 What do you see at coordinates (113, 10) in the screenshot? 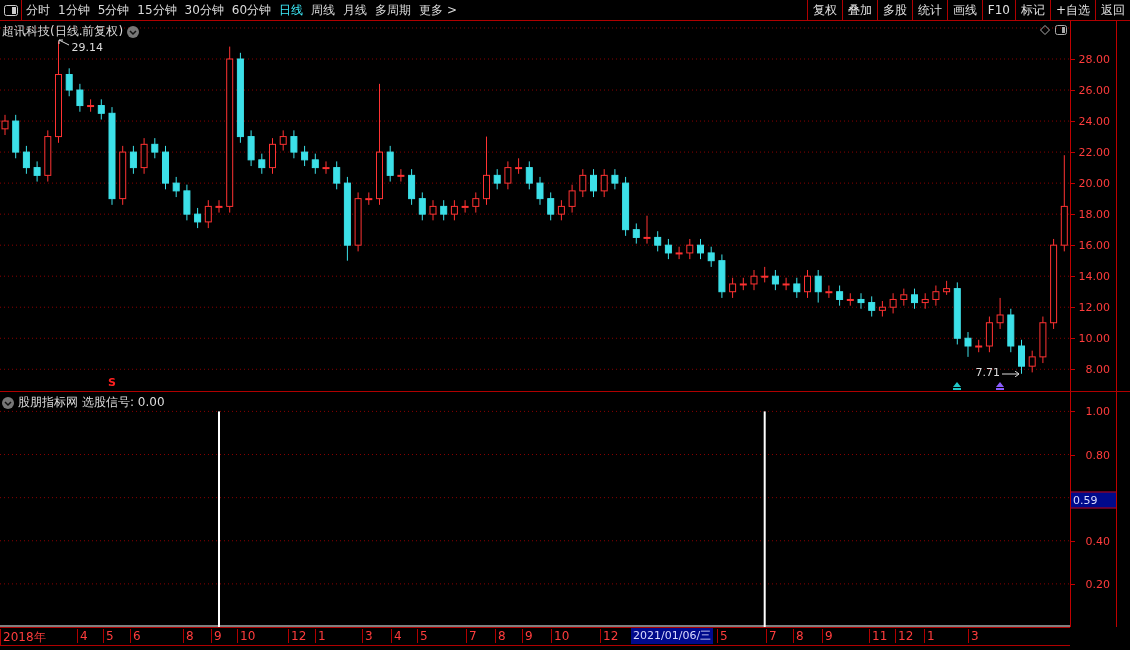
I see `period-tab: 5分钟` at bounding box center [113, 10].